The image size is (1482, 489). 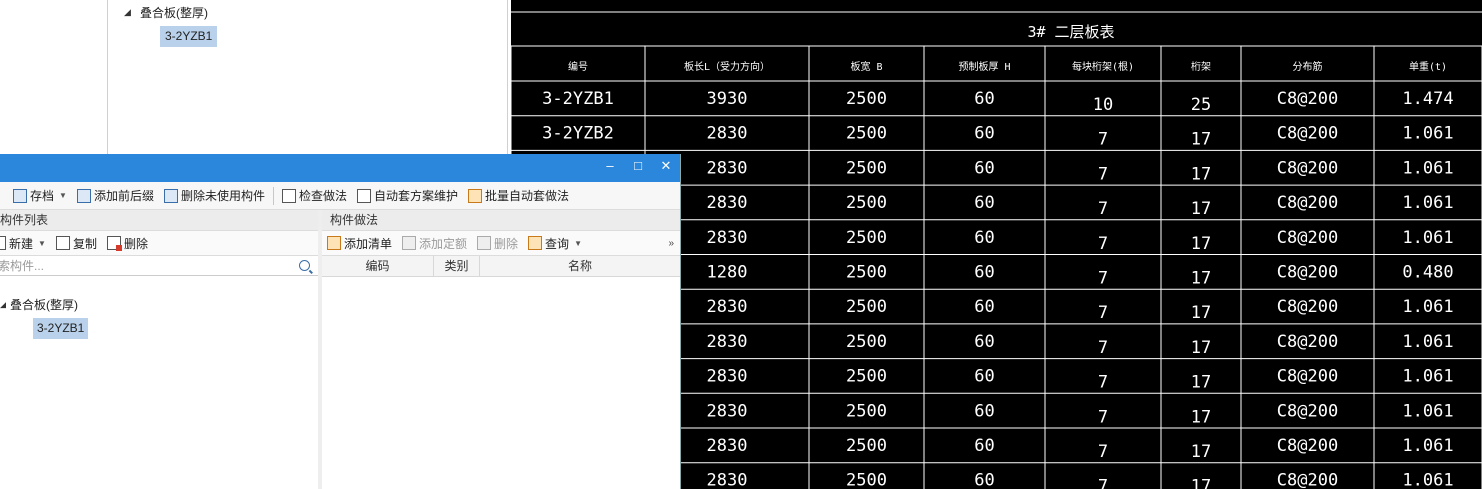 I want to click on copy-button: 复制, so click(x=76, y=243).